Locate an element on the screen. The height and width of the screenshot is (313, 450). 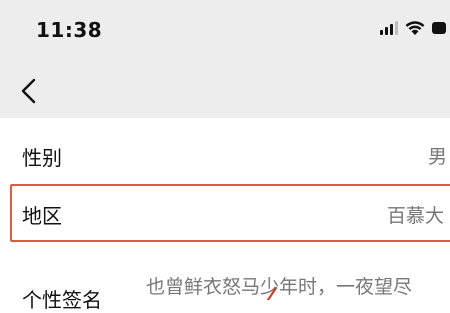
gender-label: 性别 is located at coordinates (42, 158).